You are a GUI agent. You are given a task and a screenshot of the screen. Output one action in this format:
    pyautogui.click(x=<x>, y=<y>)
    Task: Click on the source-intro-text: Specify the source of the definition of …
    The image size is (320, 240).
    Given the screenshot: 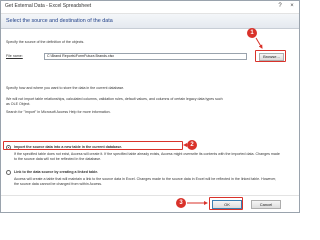 What is the action you would take?
    pyautogui.click(x=45, y=42)
    